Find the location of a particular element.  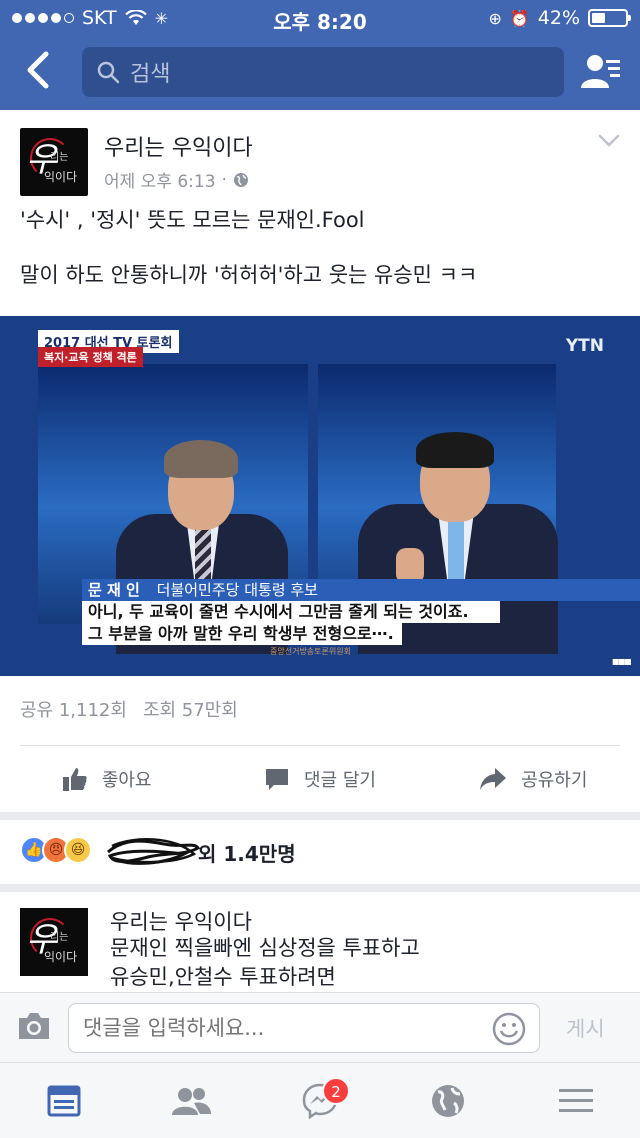

speaker-role: 더불어민주당 대통령 후보 is located at coordinates (237, 590).